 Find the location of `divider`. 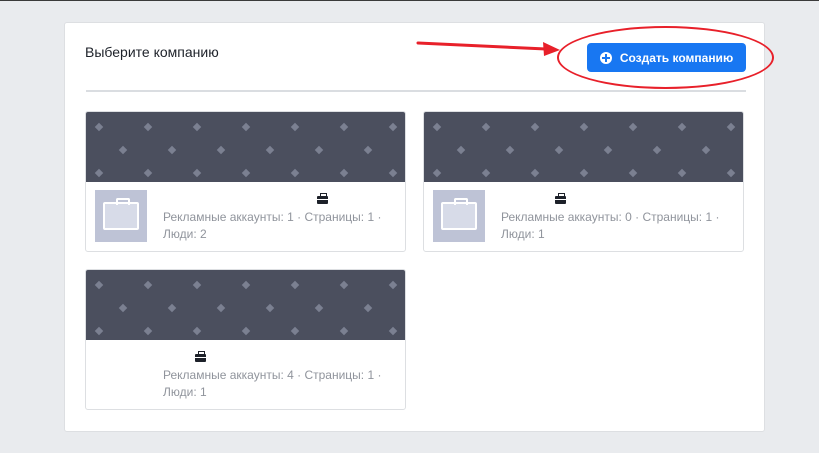

divider is located at coordinates (416, 91).